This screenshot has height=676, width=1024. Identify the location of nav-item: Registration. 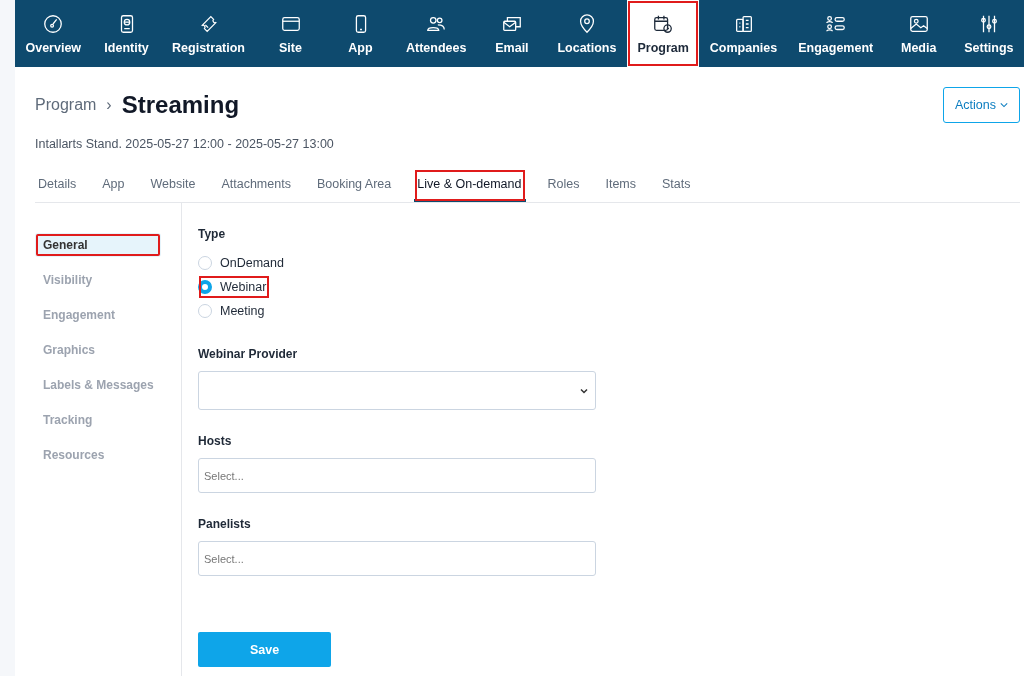
(208, 33).